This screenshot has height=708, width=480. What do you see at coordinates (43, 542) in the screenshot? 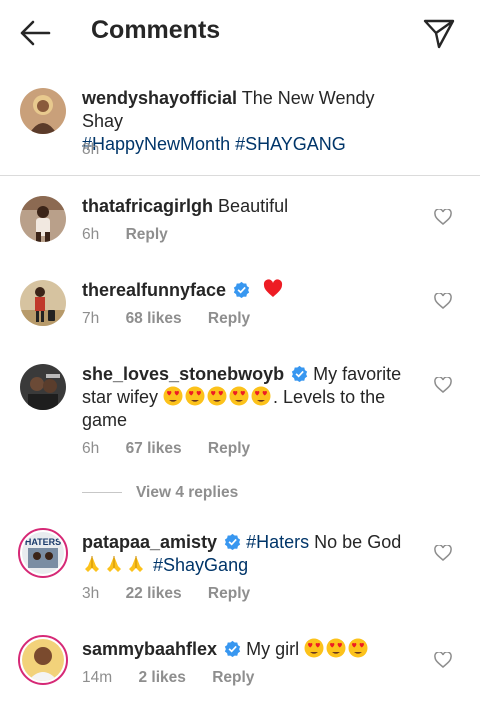
I see `avatar-logo-text: HATERS` at bounding box center [43, 542].